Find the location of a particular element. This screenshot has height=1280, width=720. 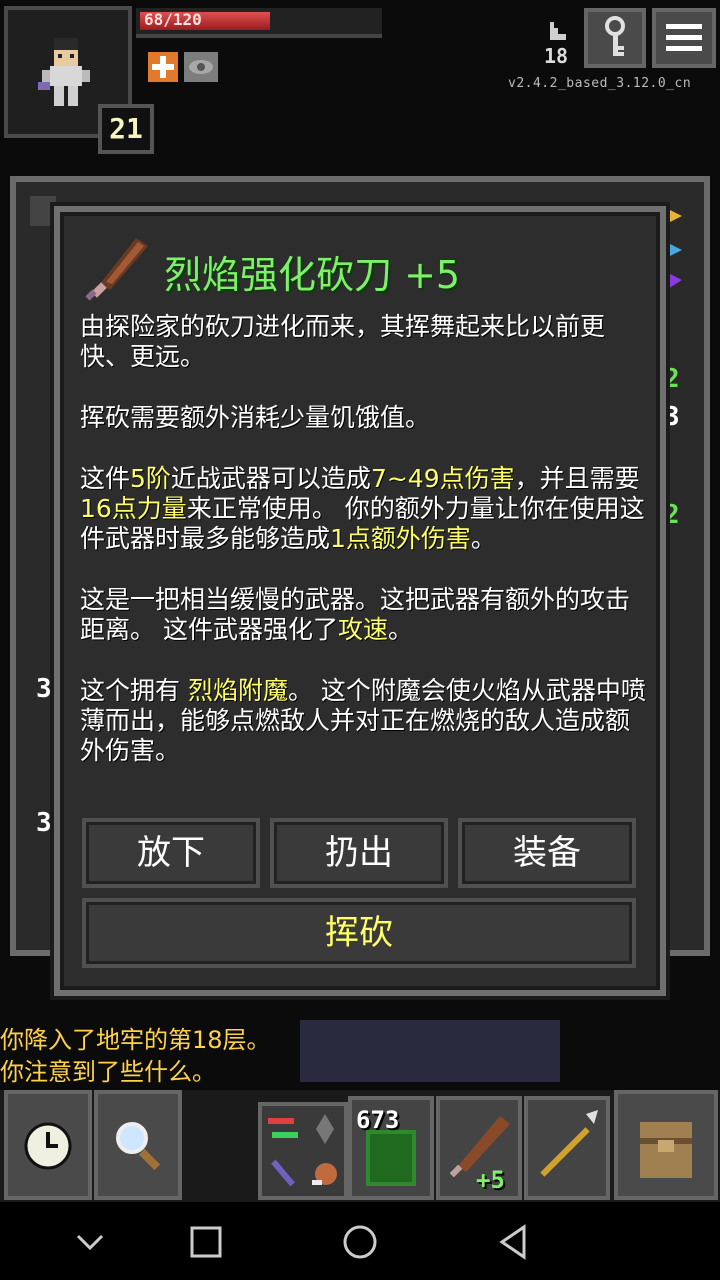

version-label: v2.4.2_based_3.12.0_cn is located at coordinates (600, 83).